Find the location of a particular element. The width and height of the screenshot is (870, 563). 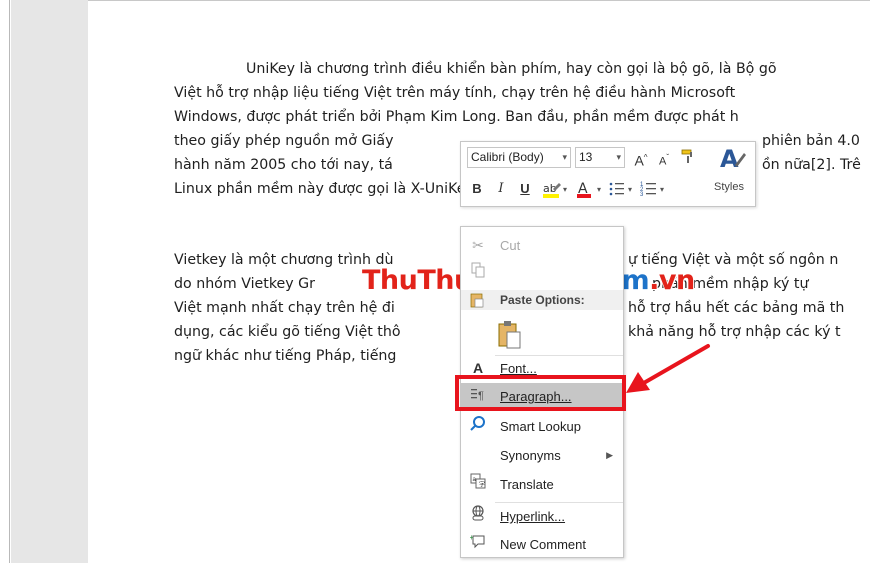

window-left-edge is located at coordinates (5, 281).